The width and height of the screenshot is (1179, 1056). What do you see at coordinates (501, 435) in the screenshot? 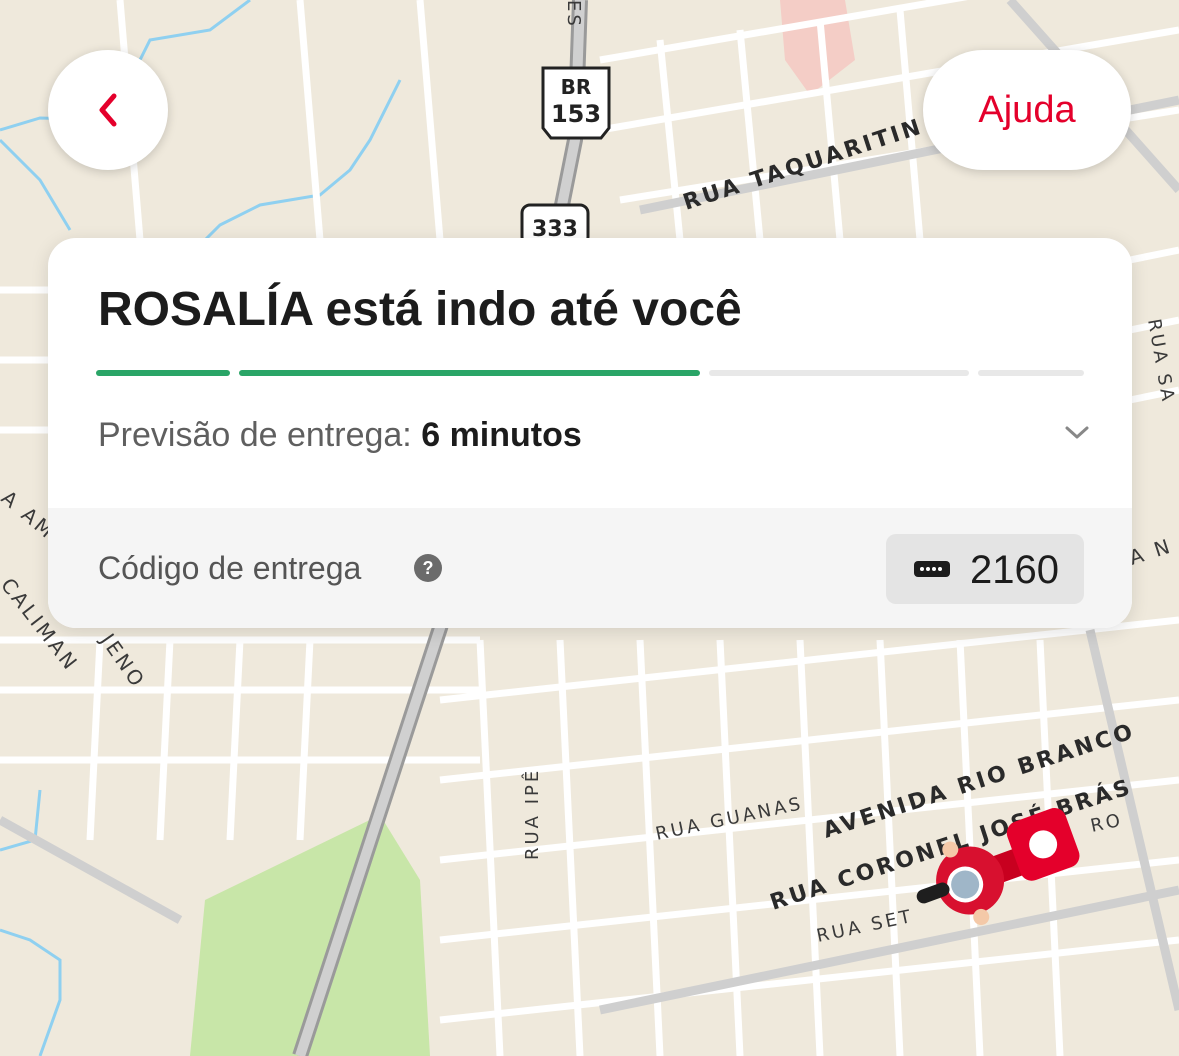
I see `eta-value: 6 minutos` at bounding box center [501, 435].